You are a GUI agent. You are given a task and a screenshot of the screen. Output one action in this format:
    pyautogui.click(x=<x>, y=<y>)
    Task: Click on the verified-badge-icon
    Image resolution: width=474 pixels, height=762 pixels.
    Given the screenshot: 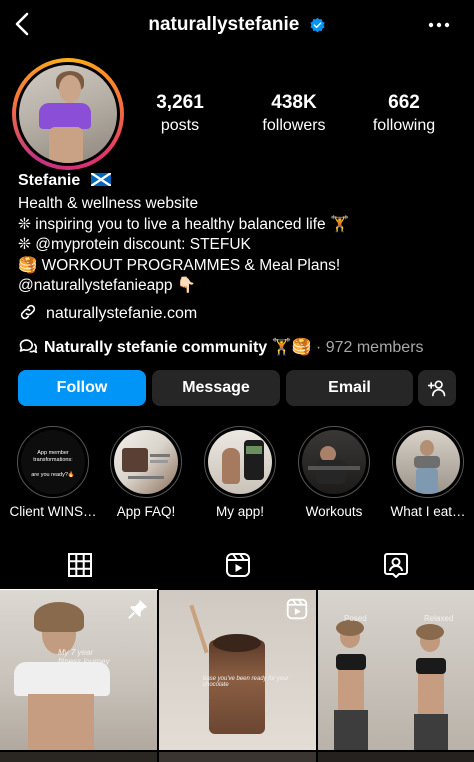 What is the action you would take?
    pyautogui.click(x=317, y=24)
    